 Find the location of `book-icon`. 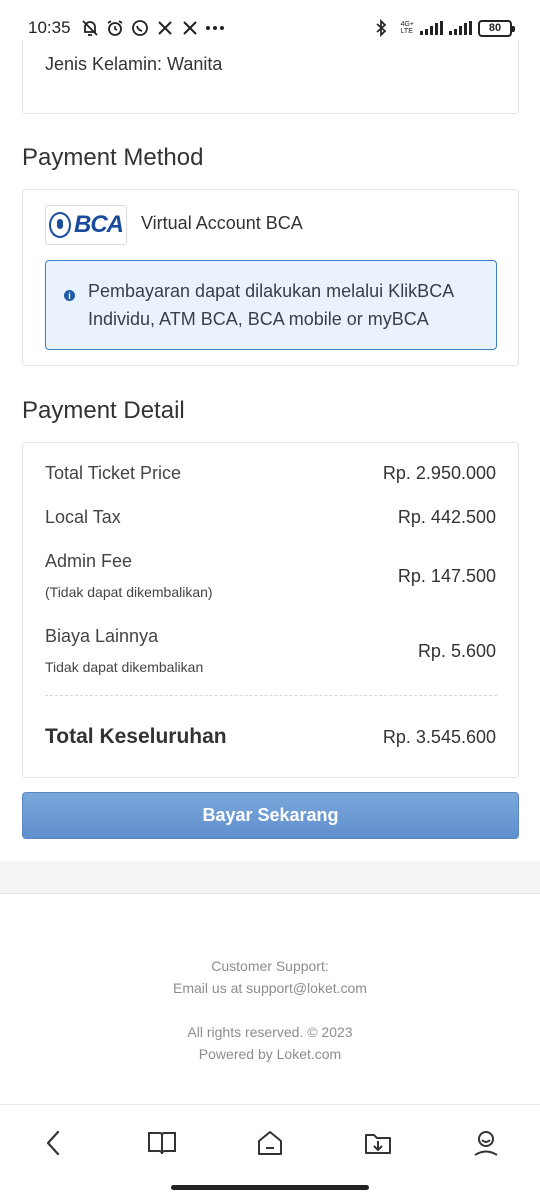

book-icon is located at coordinates (162, 1143).